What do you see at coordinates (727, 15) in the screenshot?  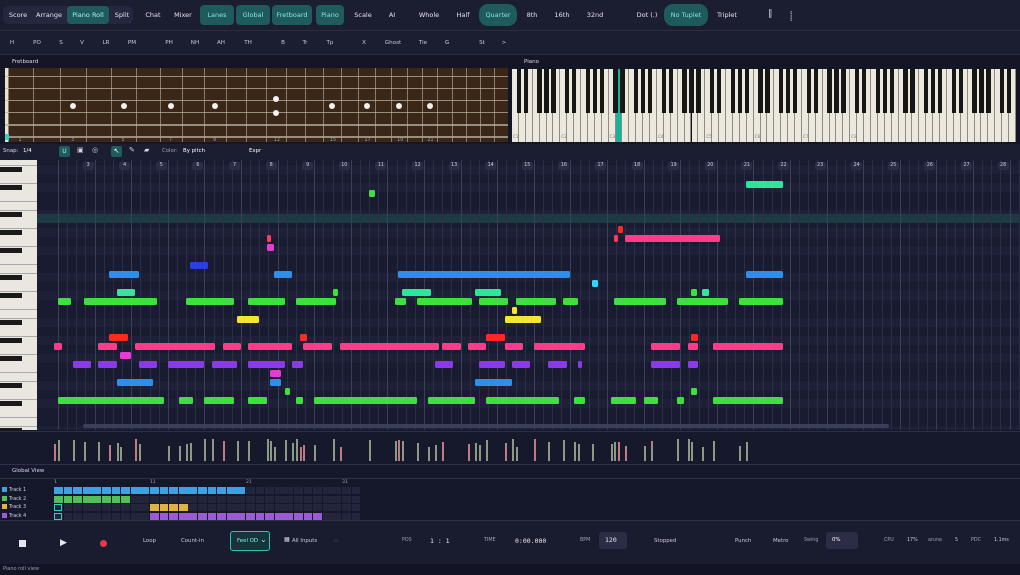 I see `triplet-button: Triplet` at bounding box center [727, 15].